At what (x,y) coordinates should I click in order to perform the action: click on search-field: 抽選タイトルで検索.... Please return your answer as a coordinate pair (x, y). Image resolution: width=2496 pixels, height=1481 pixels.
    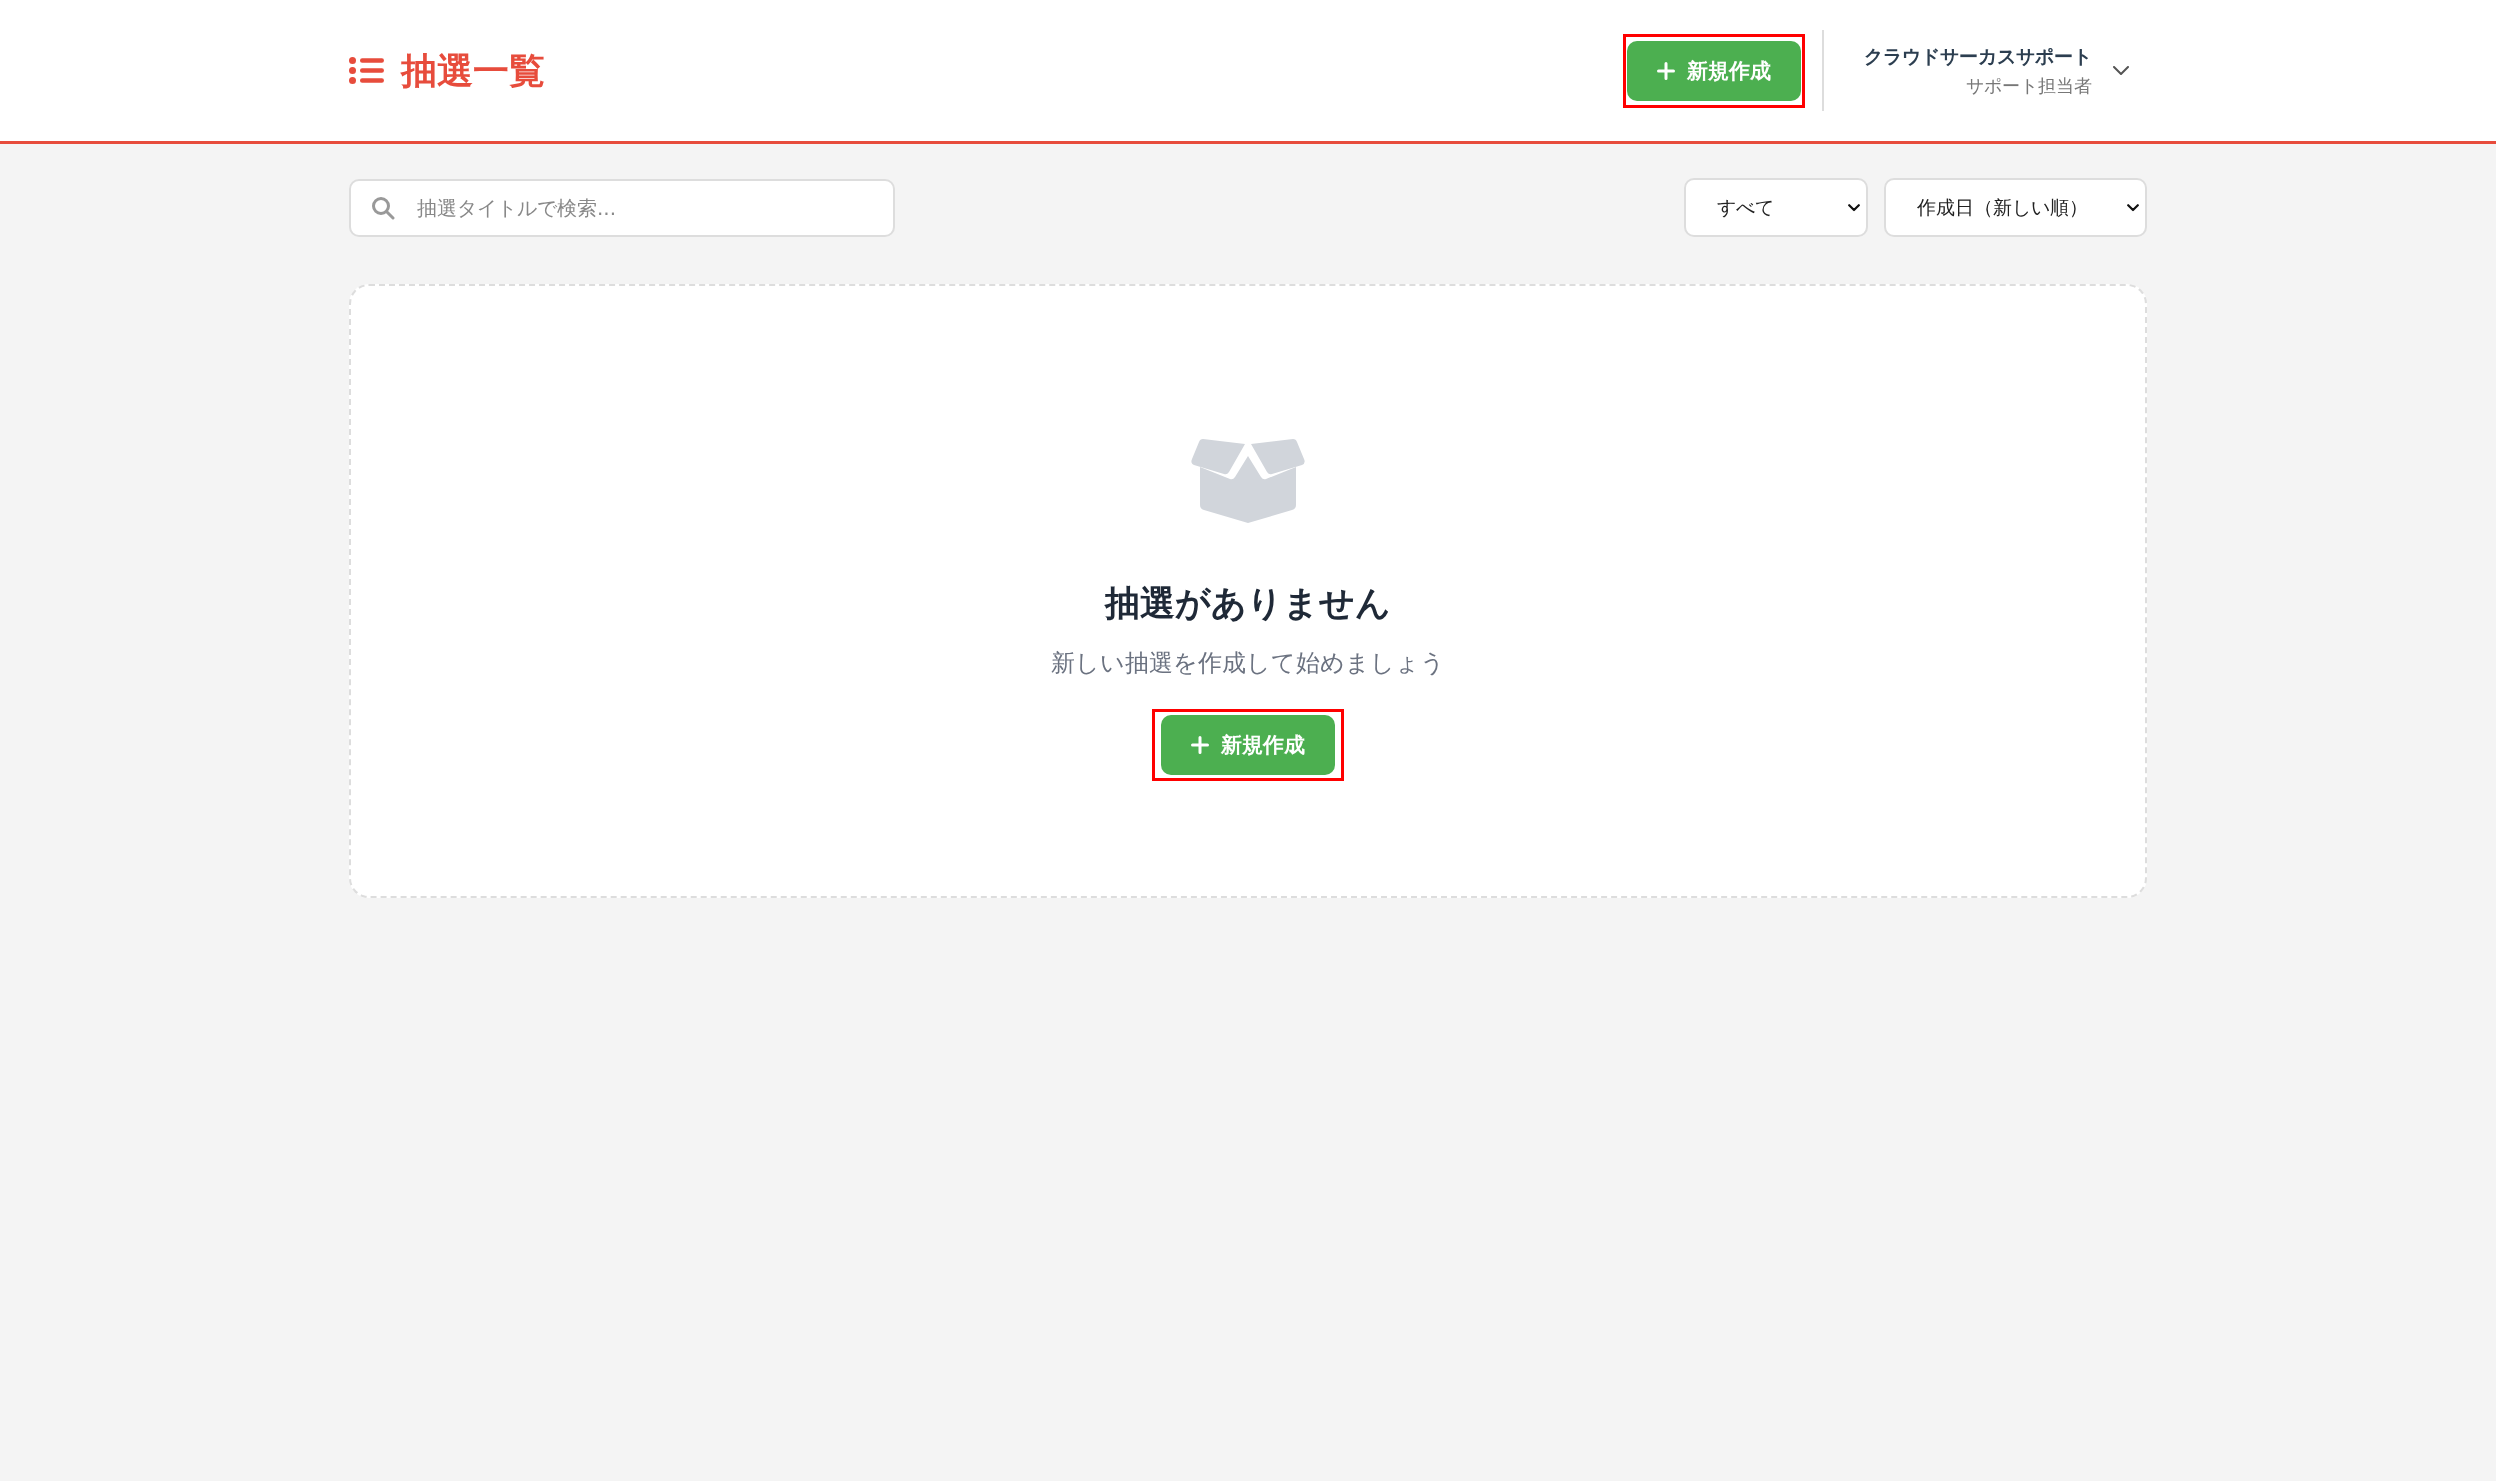
    Looking at the image, I should click on (622, 207).